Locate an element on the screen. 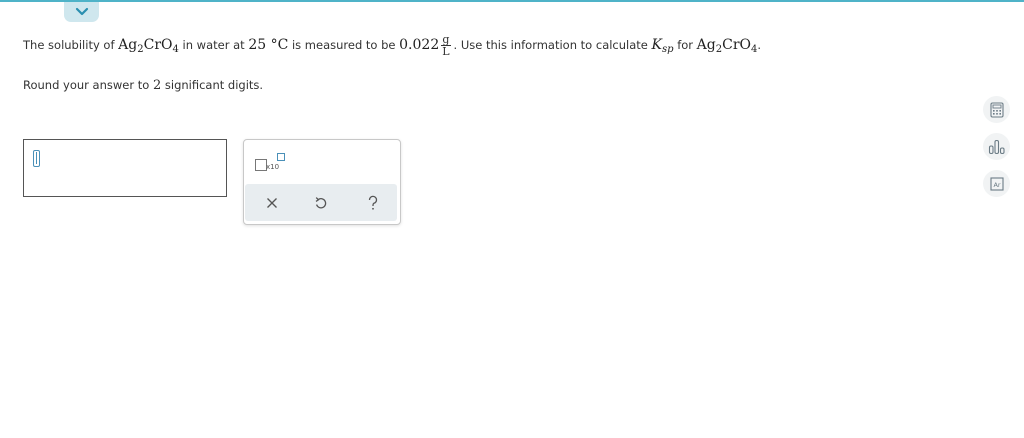 This screenshot has width=1024, height=438. x10-label: x10 is located at coordinates (273, 167).